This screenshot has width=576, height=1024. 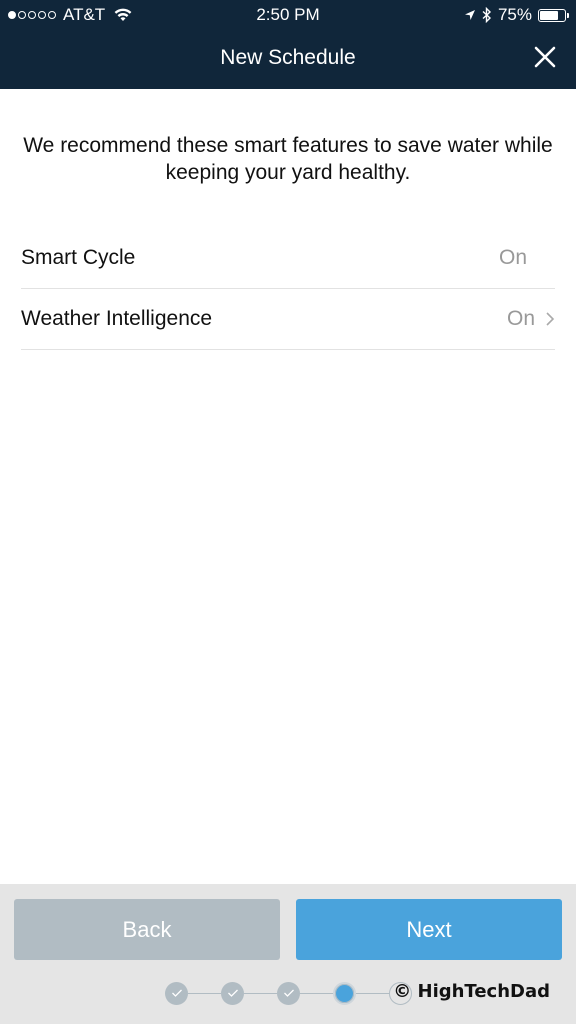 What do you see at coordinates (550, 319) in the screenshot?
I see `chevron-right-icon` at bounding box center [550, 319].